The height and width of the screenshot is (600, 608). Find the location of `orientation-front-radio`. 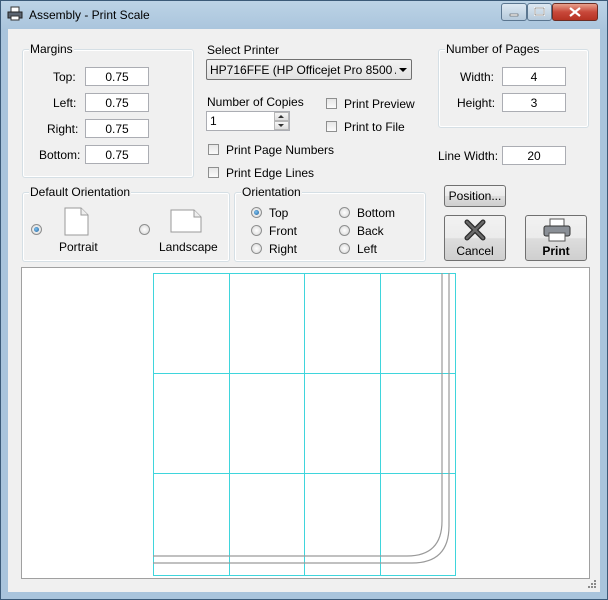

orientation-front-radio is located at coordinates (256, 230).